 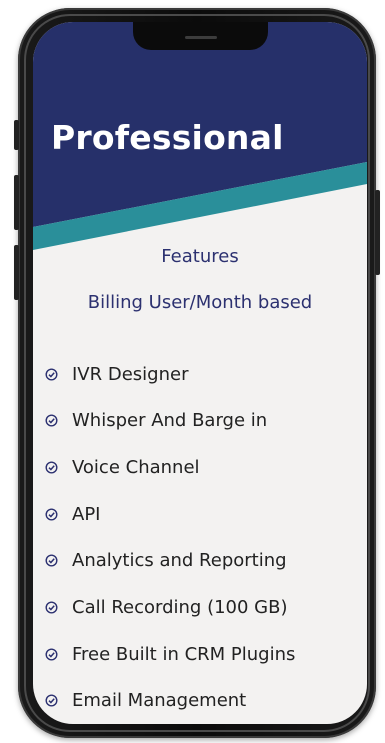 I want to click on feature-label: API, so click(x=86, y=514).